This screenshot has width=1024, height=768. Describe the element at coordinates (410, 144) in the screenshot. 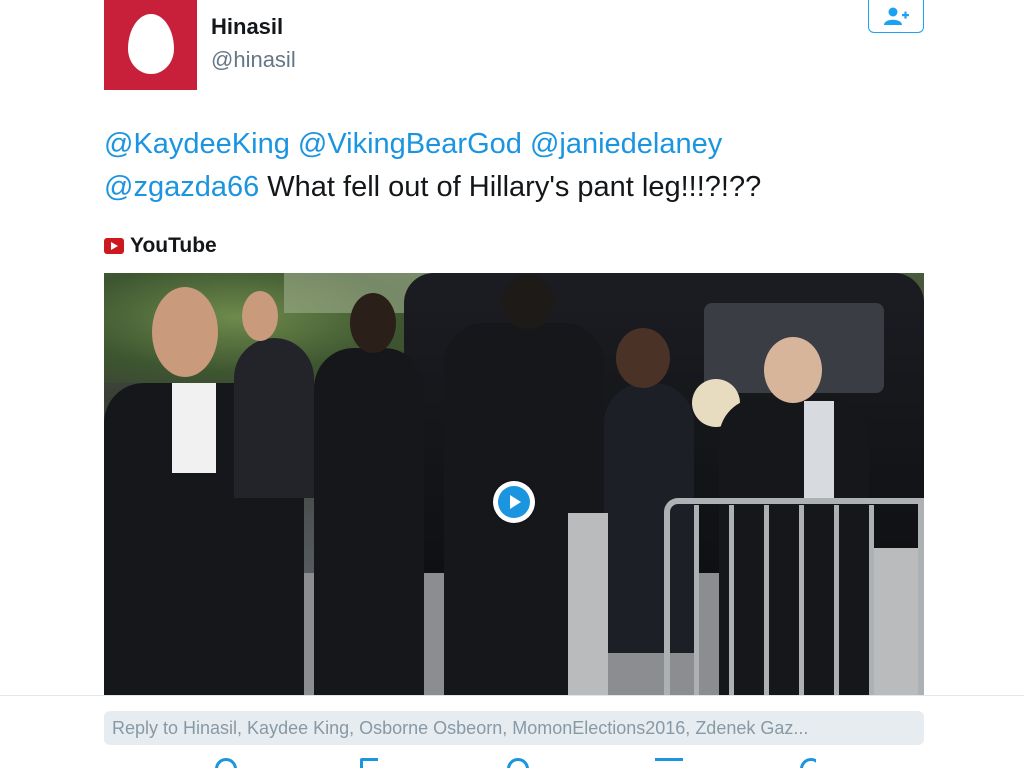

I see `mention-link: @VikingBearGod` at that location.